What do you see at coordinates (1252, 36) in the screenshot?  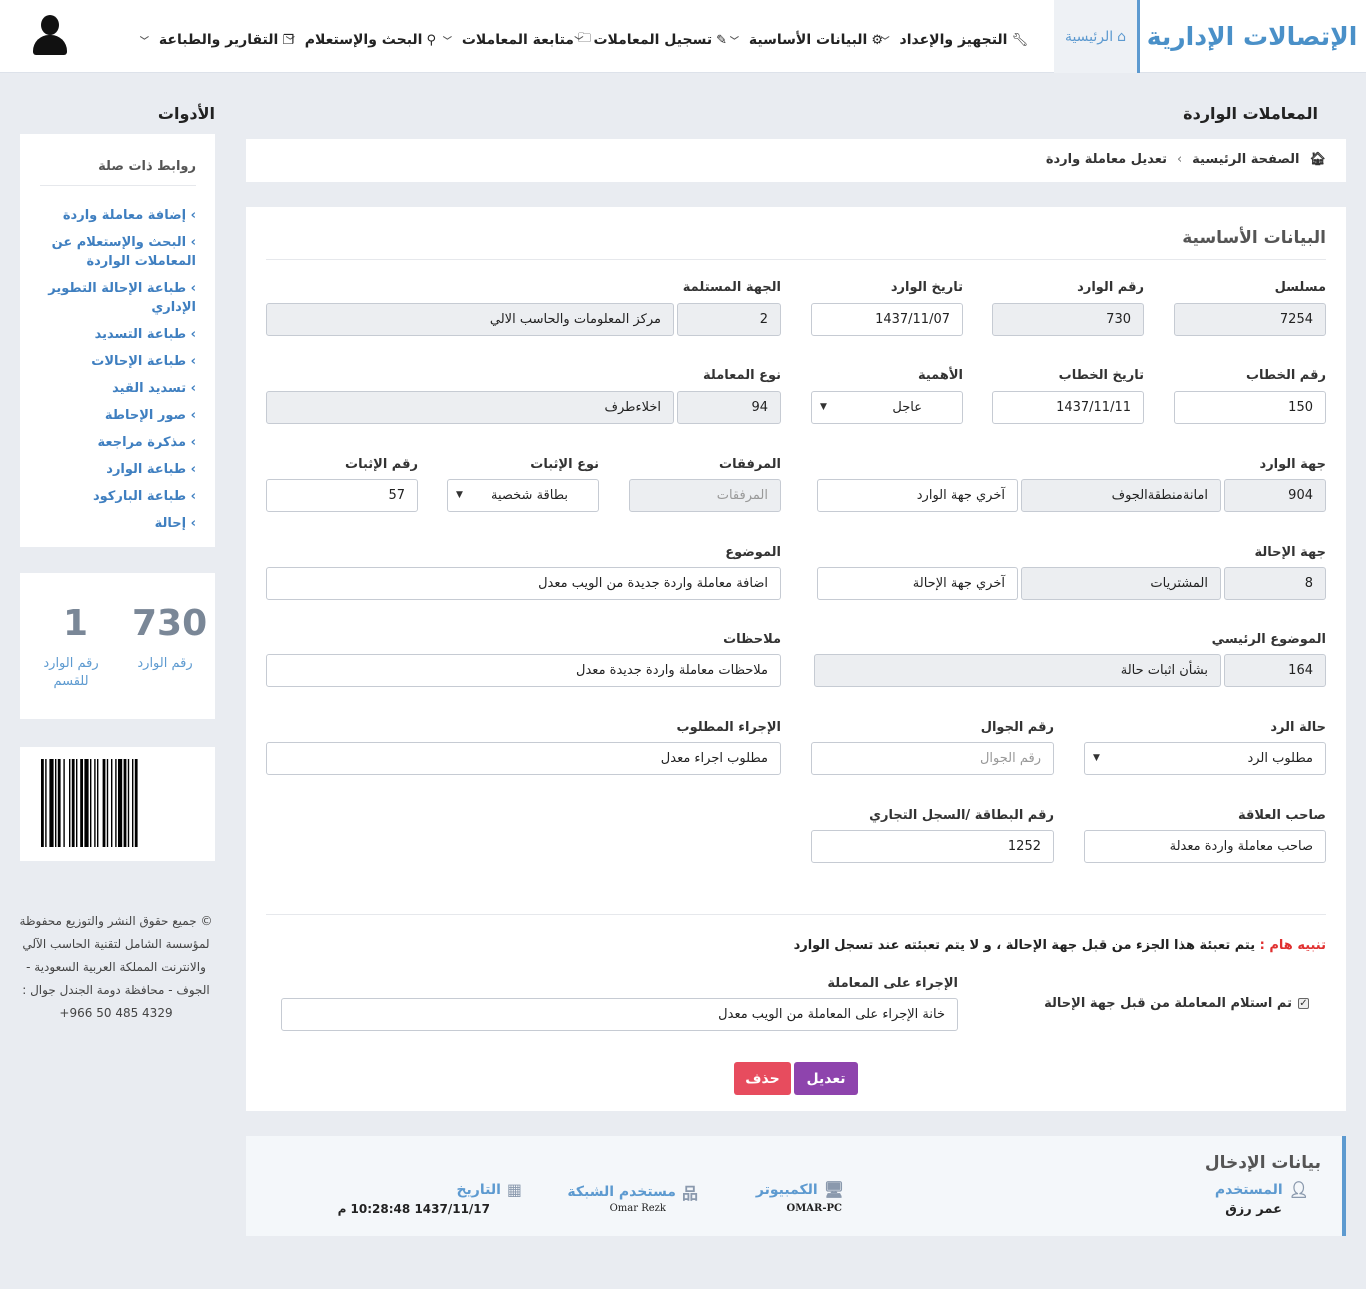 I see `app-logo: الإتصالات الإدارية` at bounding box center [1252, 36].